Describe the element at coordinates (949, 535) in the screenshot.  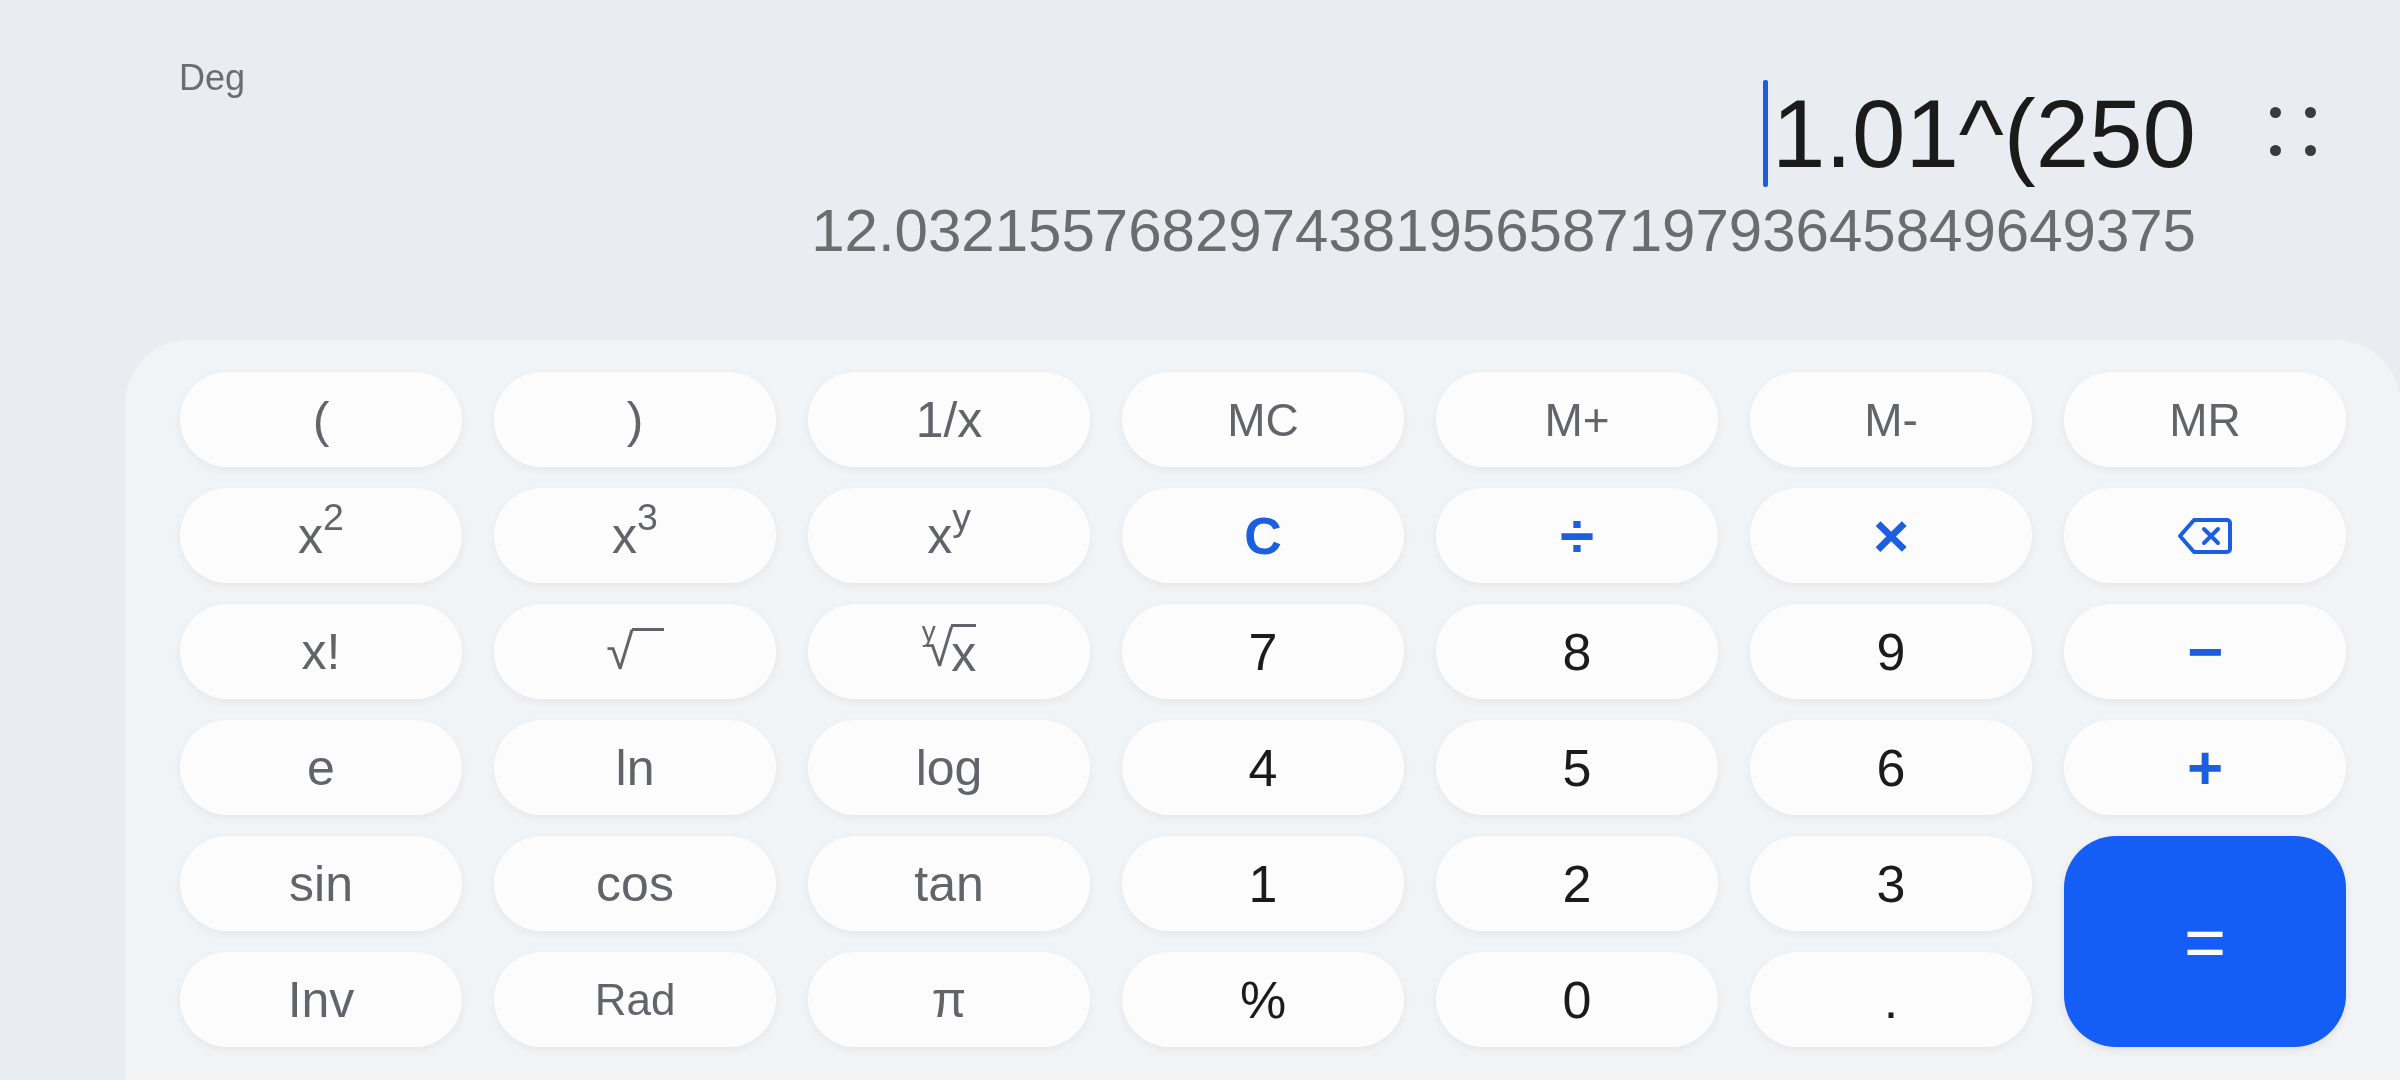
I see `function-key: x$^{y}$` at that location.